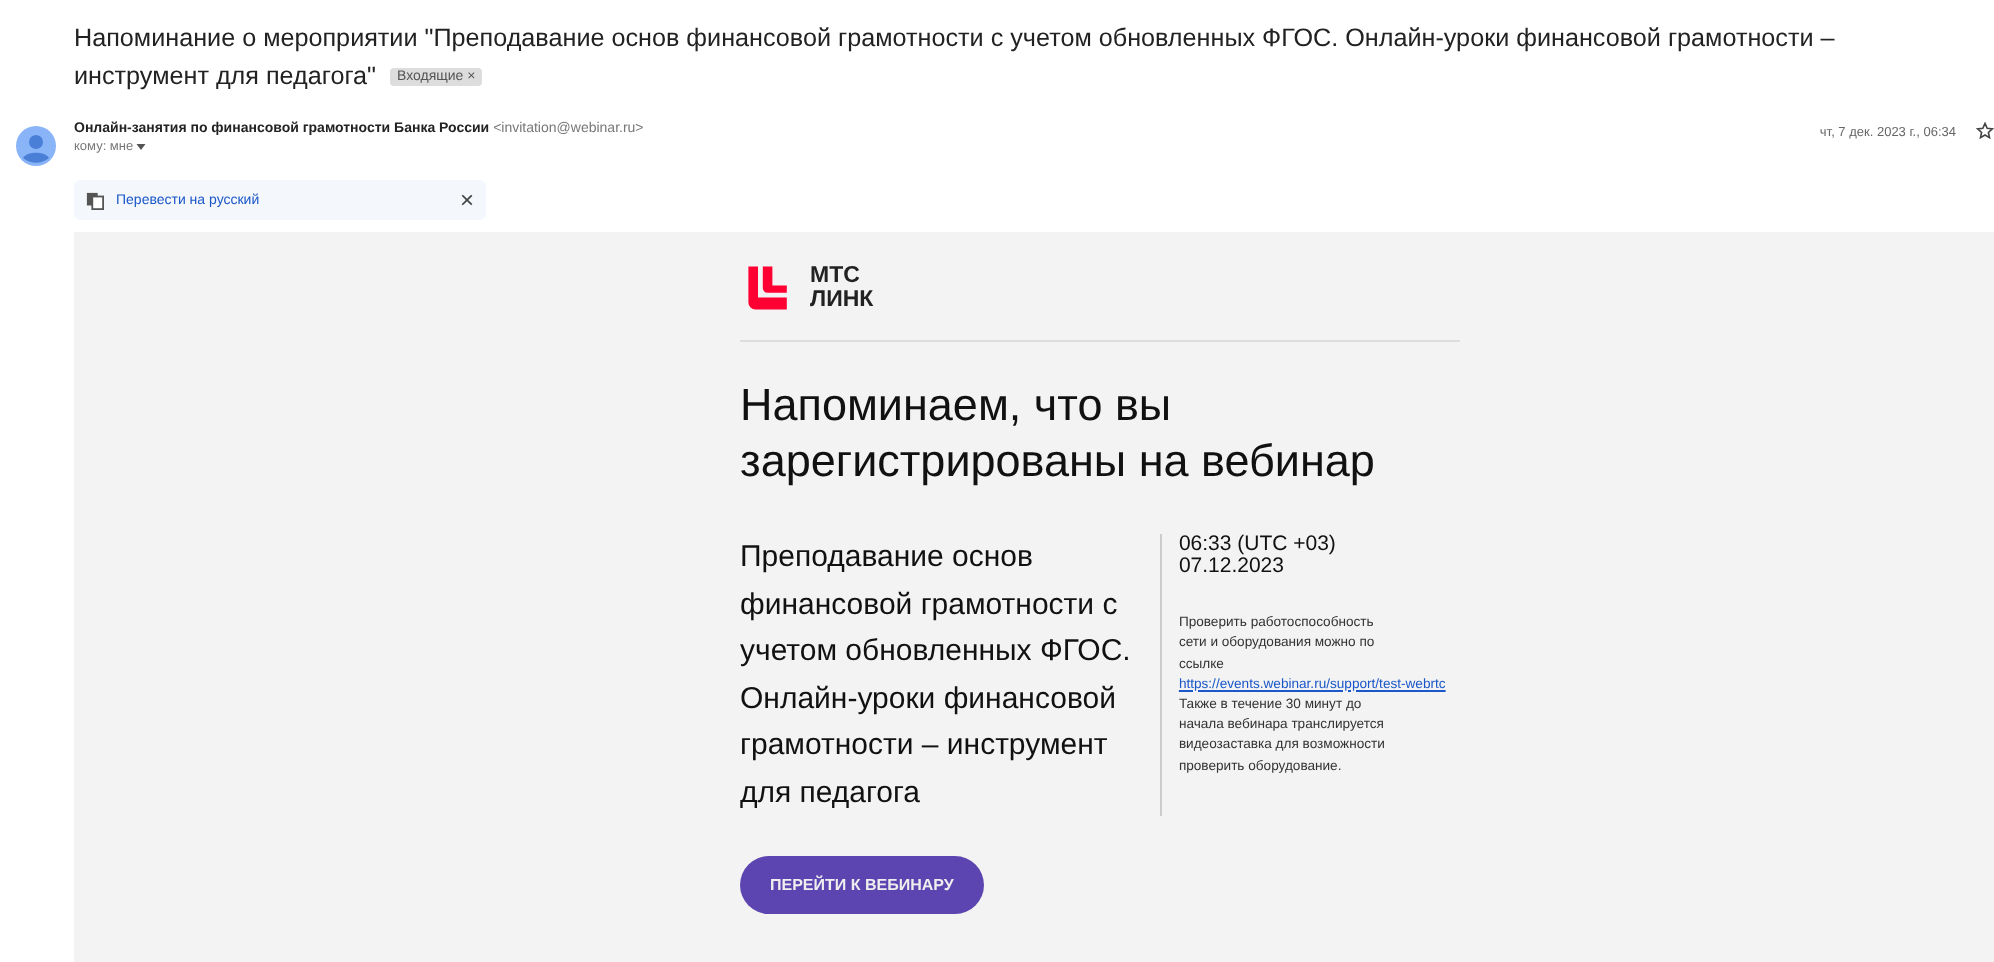  Describe the element at coordinates (1058, 434) in the screenshot. I see `heading: Напоминаем, что вы зарегистрированы на вебинар` at that location.